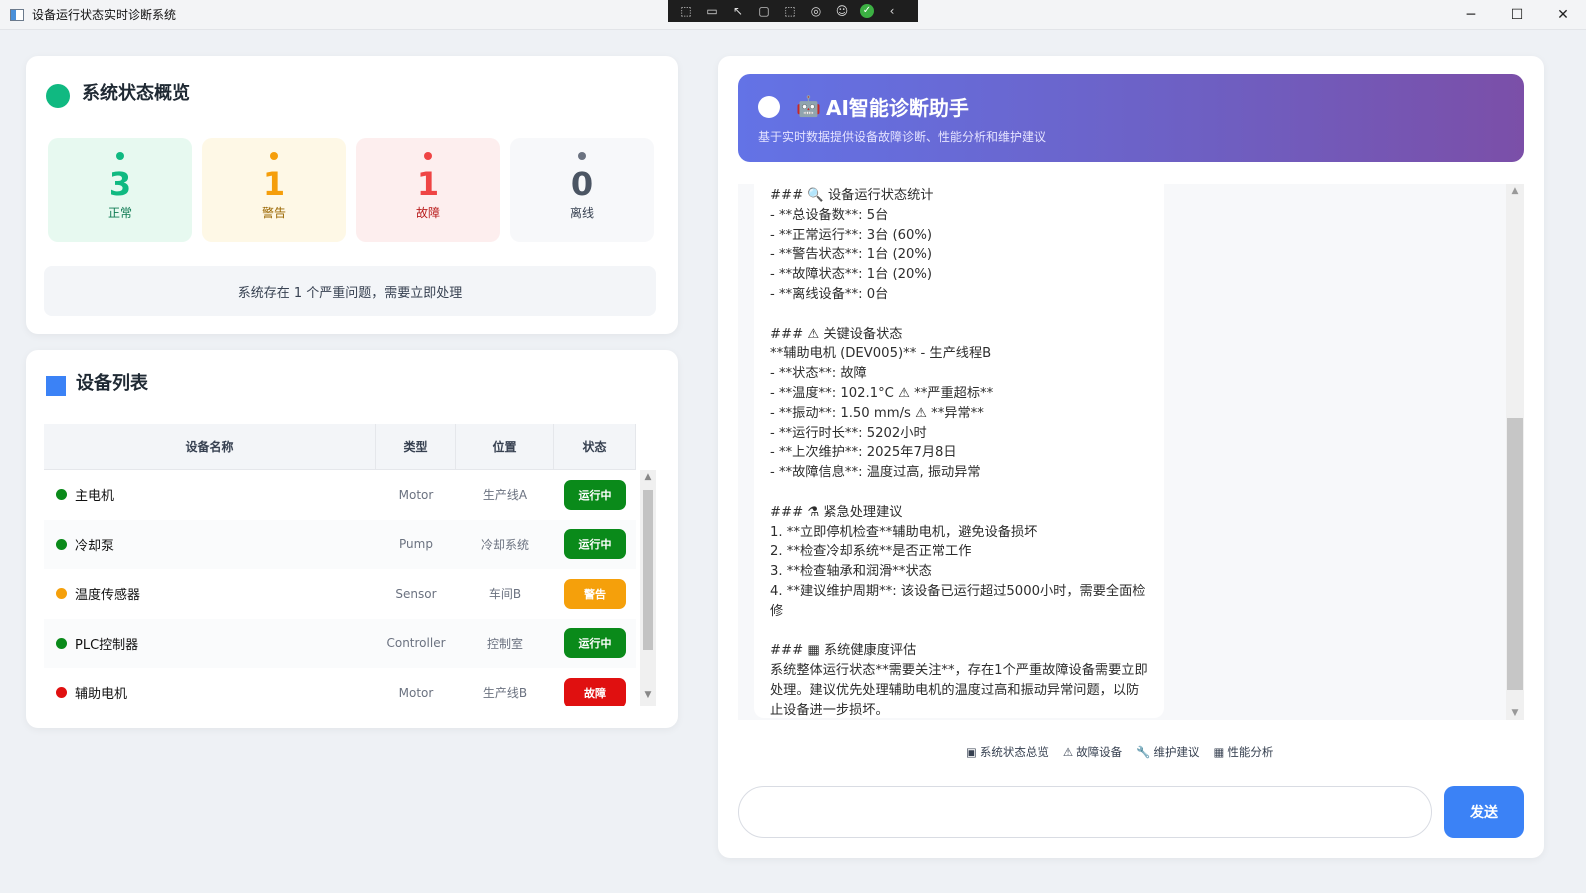 The width and height of the screenshot is (1586, 893). What do you see at coordinates (1471, 15) in the screenshot?
I see `minimize-button: ─` at bounding box center [1471, 15].